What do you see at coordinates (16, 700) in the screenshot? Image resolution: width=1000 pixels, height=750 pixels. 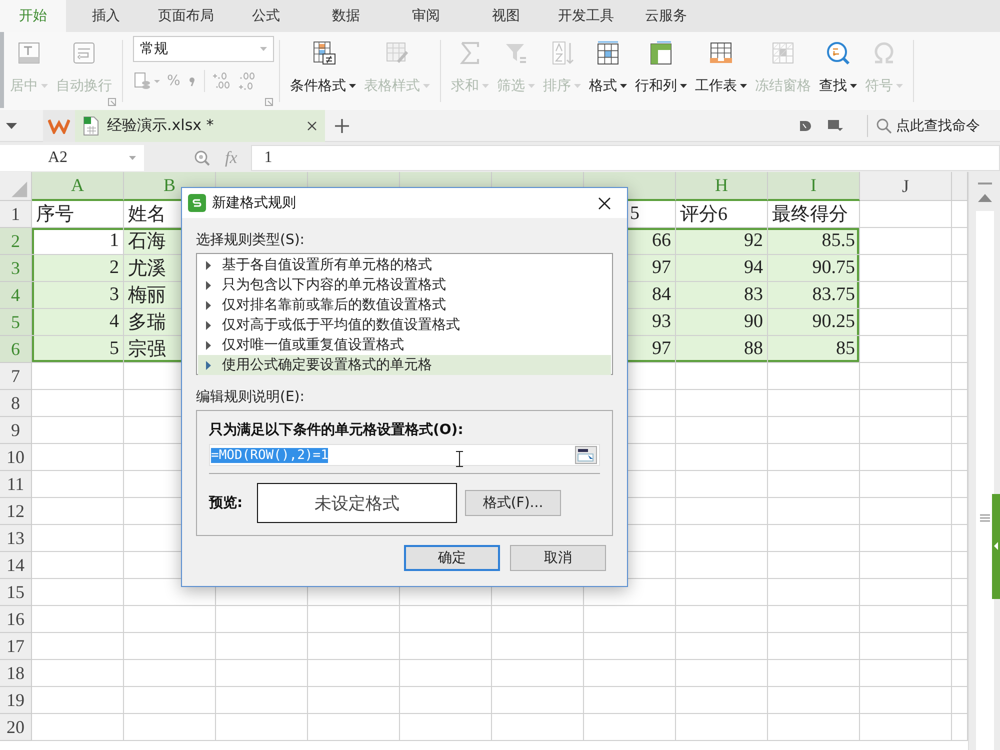 I see `row-header: 19` at bounding box center [16, 700].